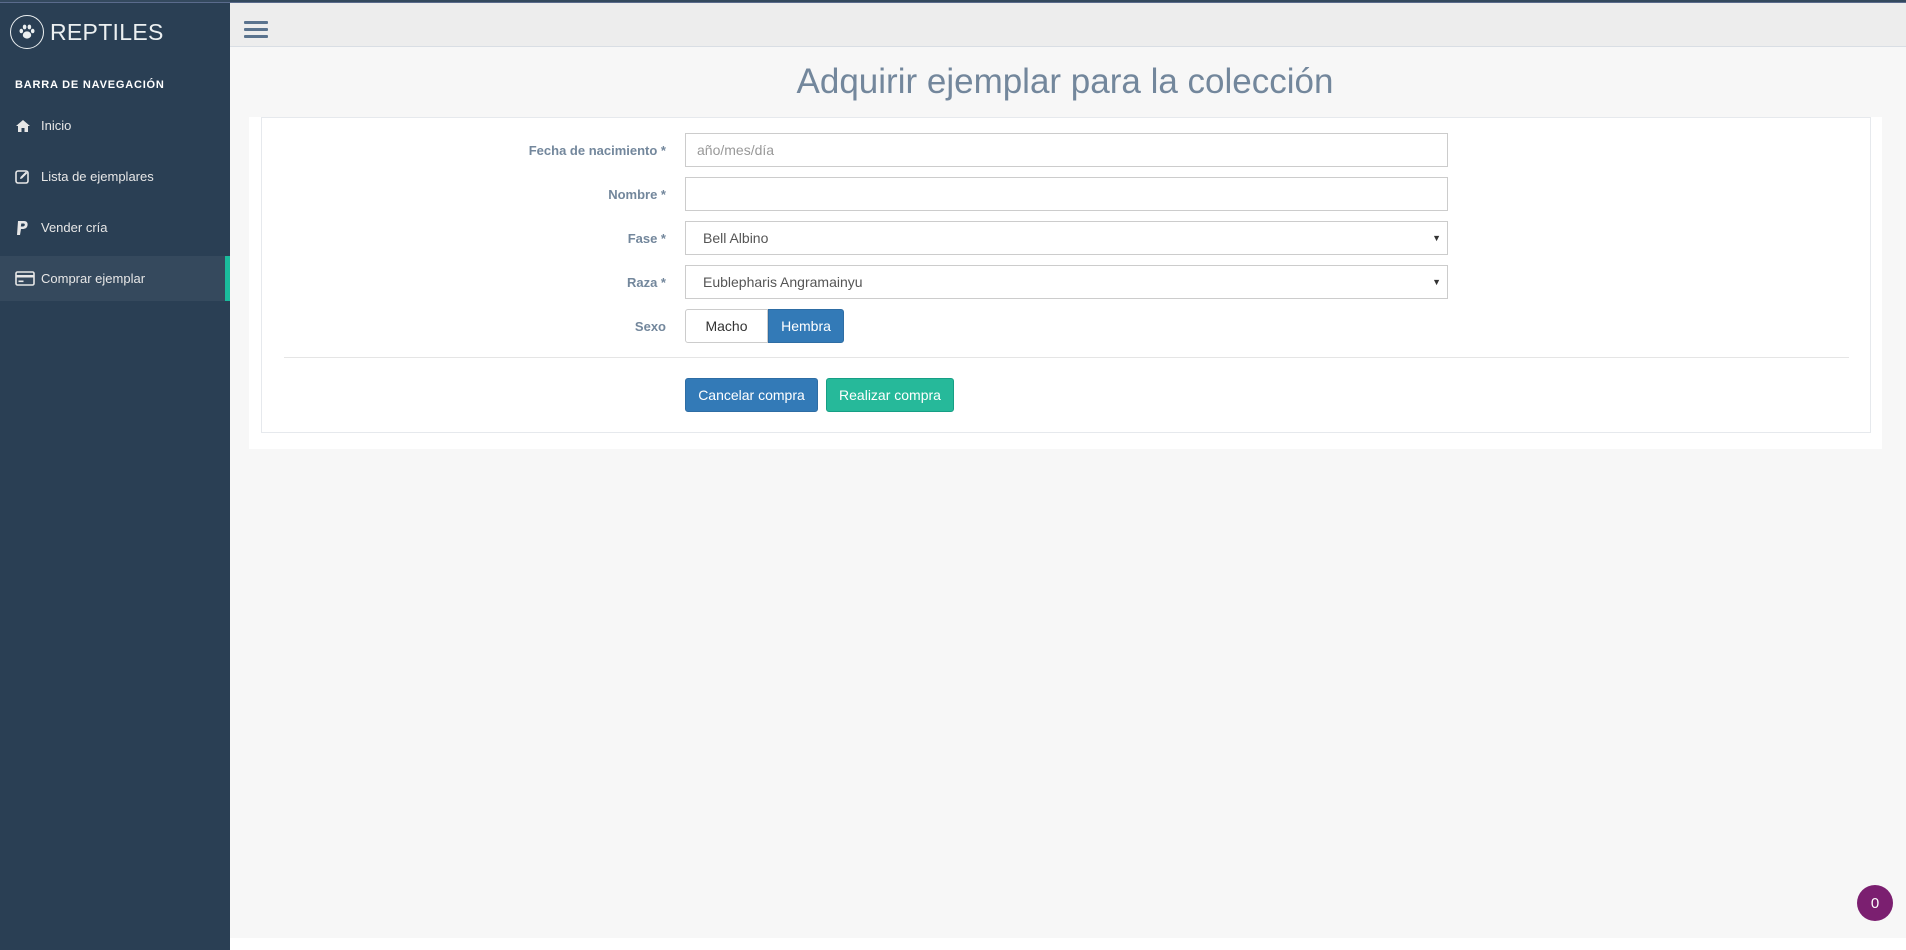 This screenshot has width=1906, height=950. Describe the element at coordinates (26, 279) in the screenshot. I see `credit-card-icon` at that location.